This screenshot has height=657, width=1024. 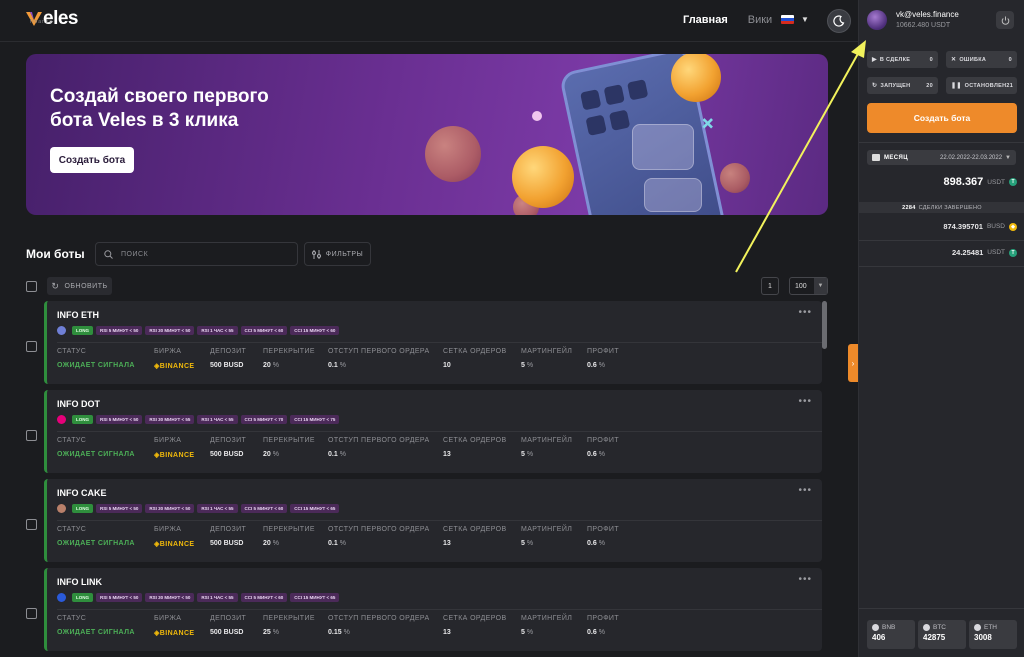 I want to click on indicator-tag: RSI 5 МИНУТ < 50, so click(x=119, y=330).